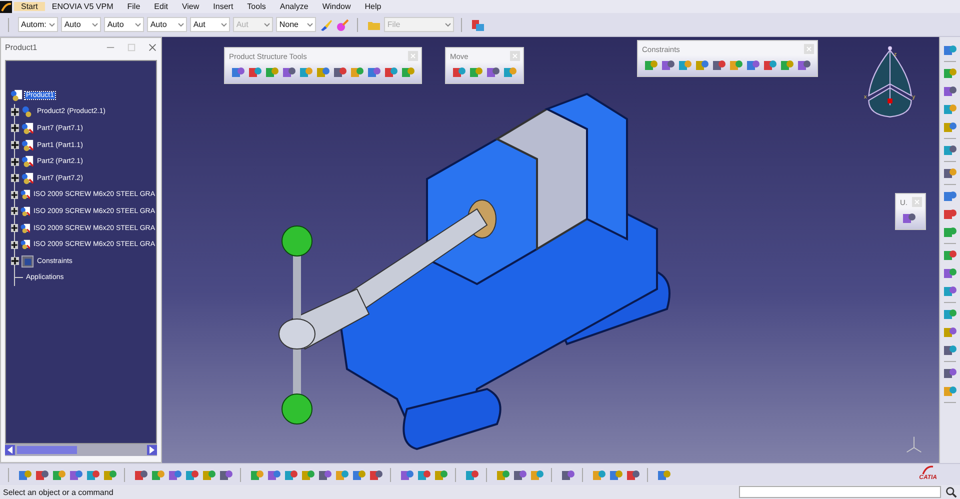 Image resolution: width=960 pixels, height=499 pixels. What do you see at coordinates (152, 47) in the screenshot?
I see `close-icon` at bounding box center [152, 47].